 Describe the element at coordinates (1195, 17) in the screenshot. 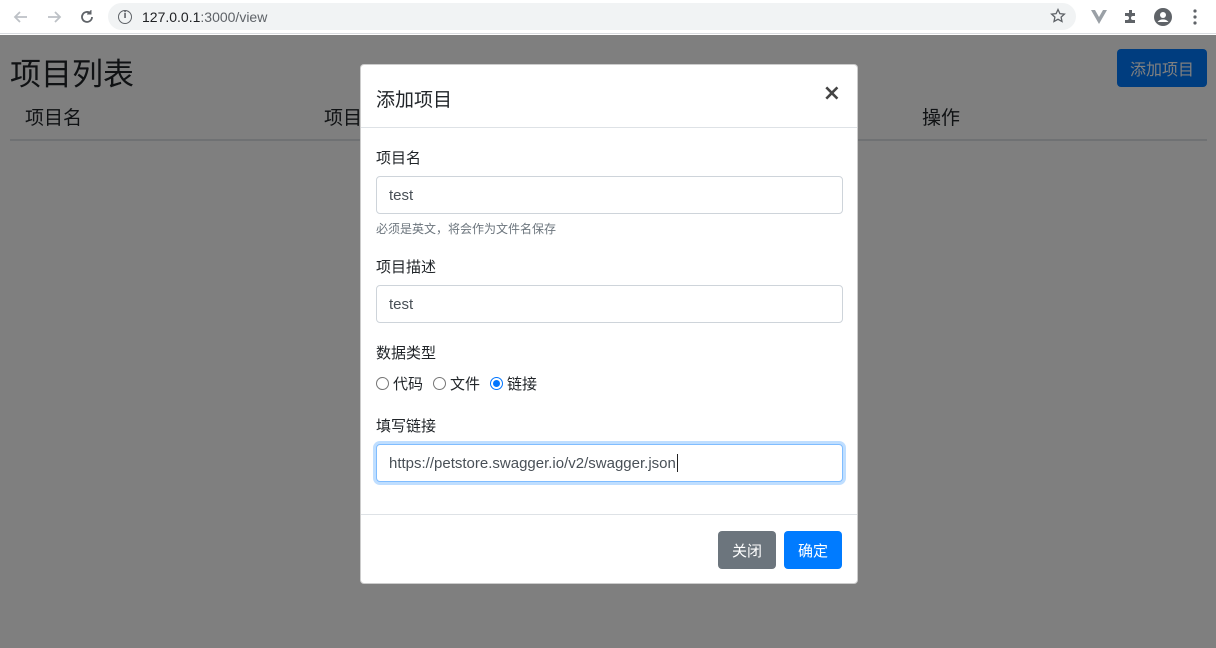

I see `browser-menu-icon` at that location.